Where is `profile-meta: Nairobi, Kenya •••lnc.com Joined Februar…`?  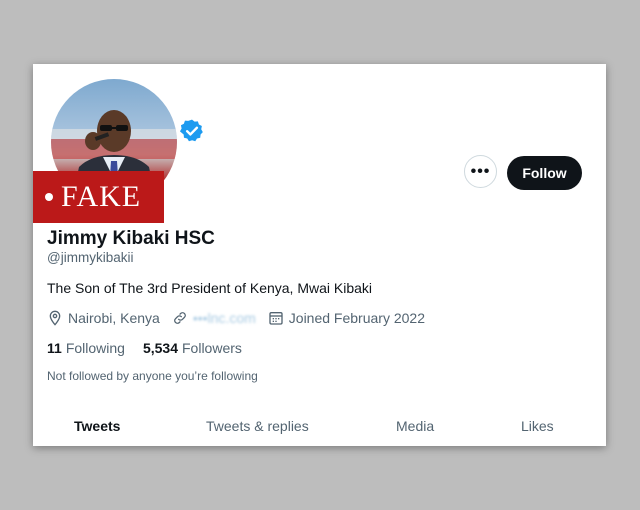 profile-meta: Nairobi, Kenya •••lnc.com Joined Februar… is located at coordinates (242, 318).